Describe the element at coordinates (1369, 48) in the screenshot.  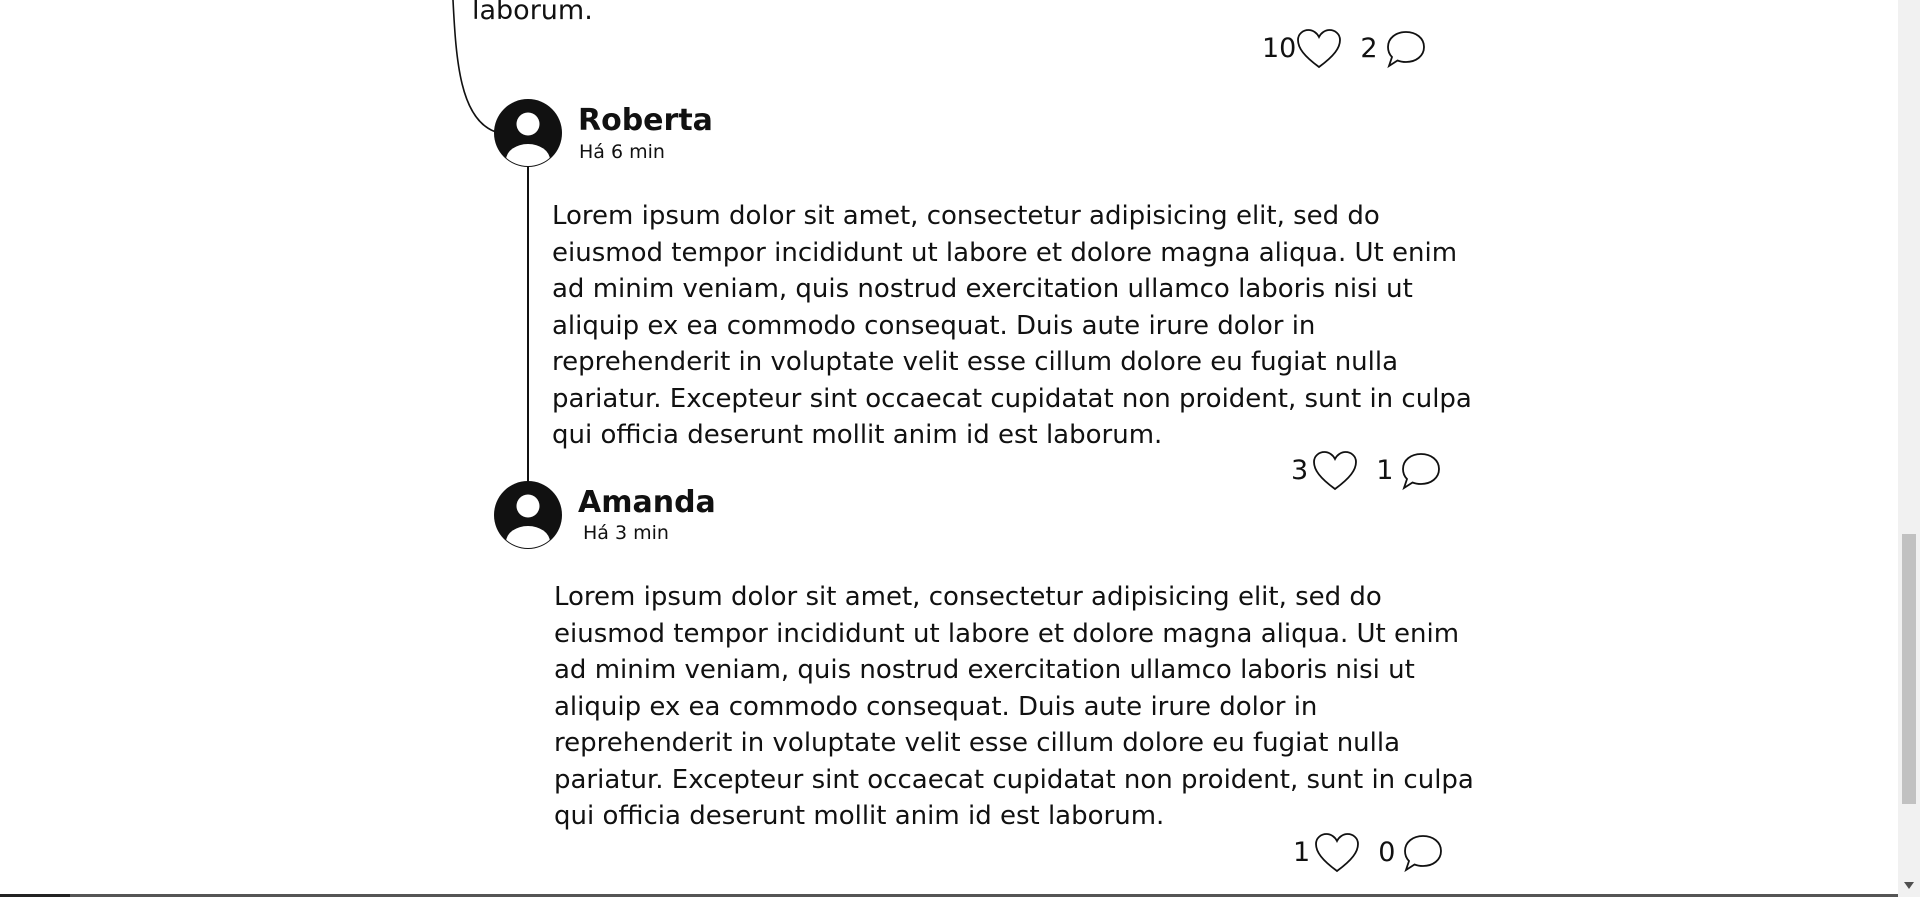
I see `reply-count: 2` at that location.